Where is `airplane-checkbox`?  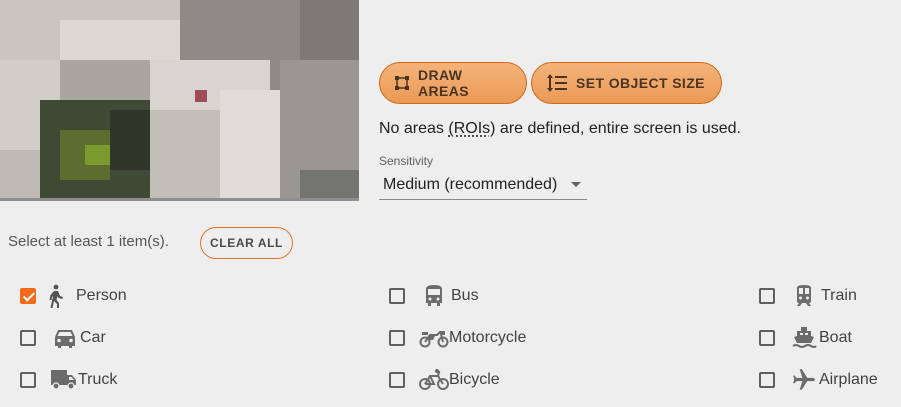 airplane-checkbox is located at coordinates (767, 380).